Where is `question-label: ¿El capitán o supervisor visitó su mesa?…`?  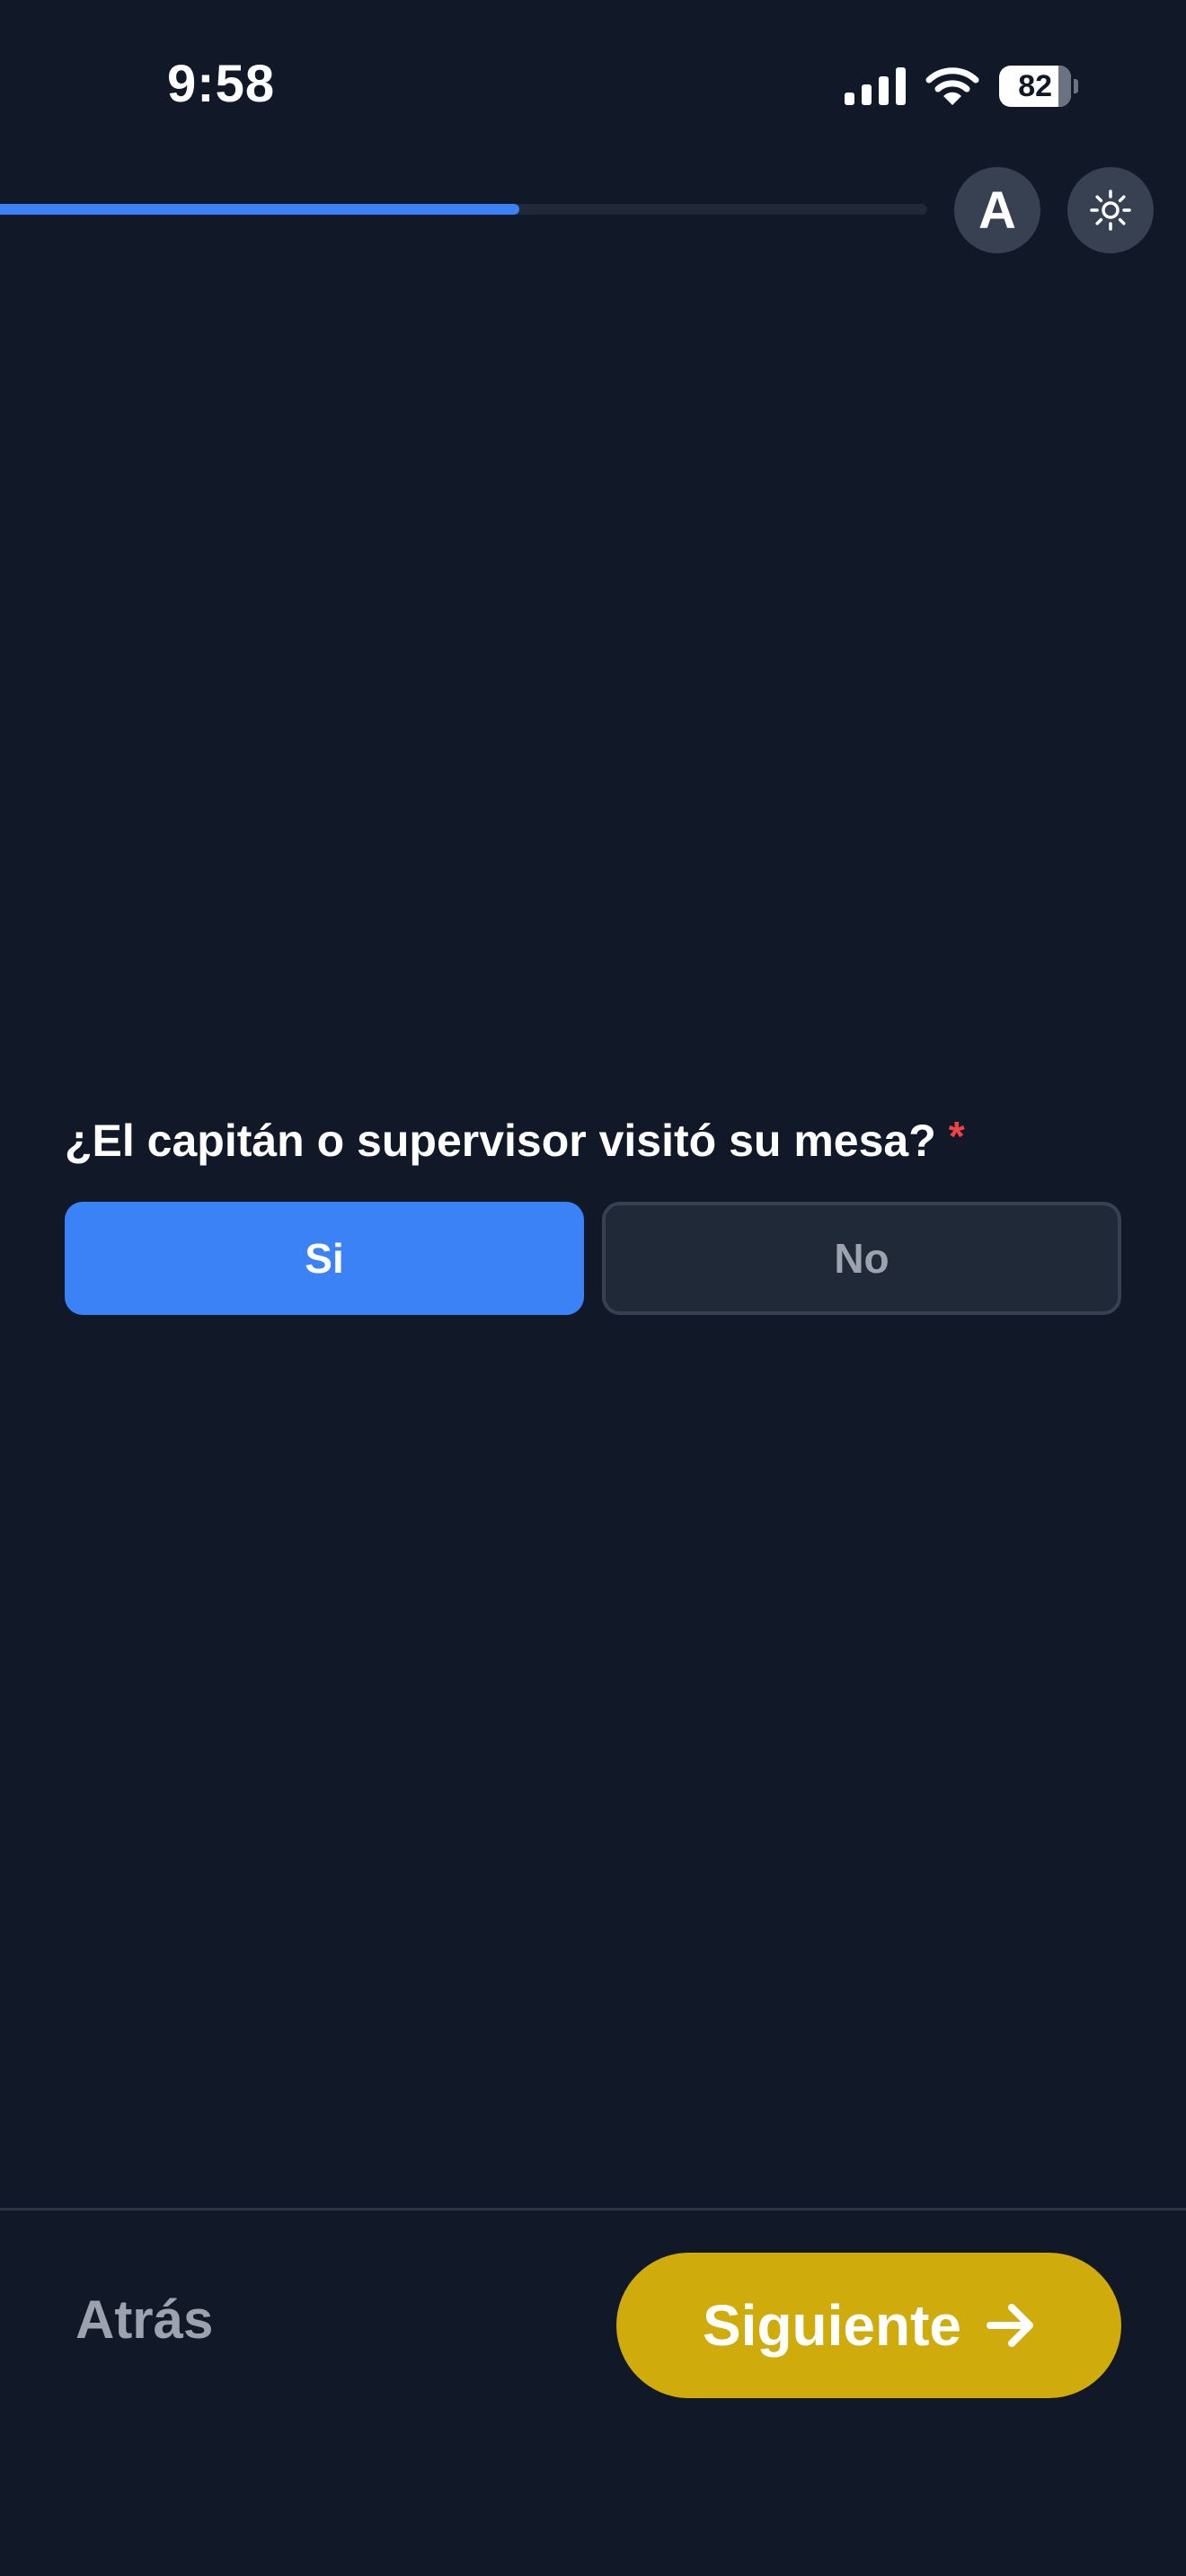
question-label: ¿El capitán o supervisor visitó su mesa?… is located at coordinates (593, 1138).